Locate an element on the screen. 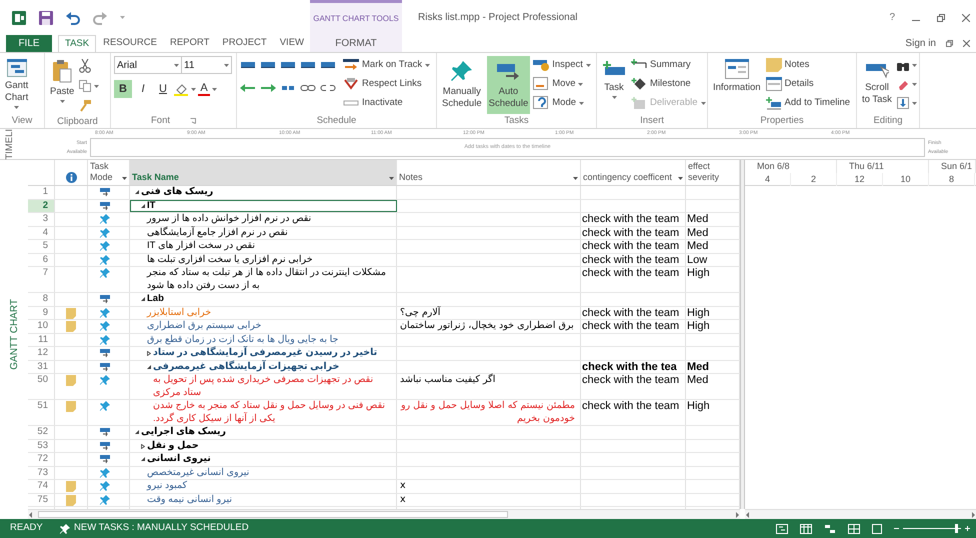 This screenshot has height=538, width=976. help-button: ? is located at coordinates (892, 17).